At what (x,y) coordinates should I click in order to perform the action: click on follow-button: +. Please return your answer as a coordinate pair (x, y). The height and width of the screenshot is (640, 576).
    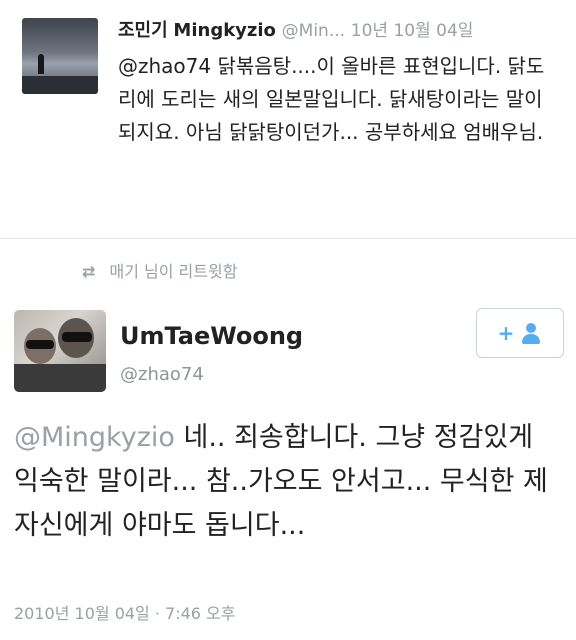
    Looking at the image, I should click on (520, 333).